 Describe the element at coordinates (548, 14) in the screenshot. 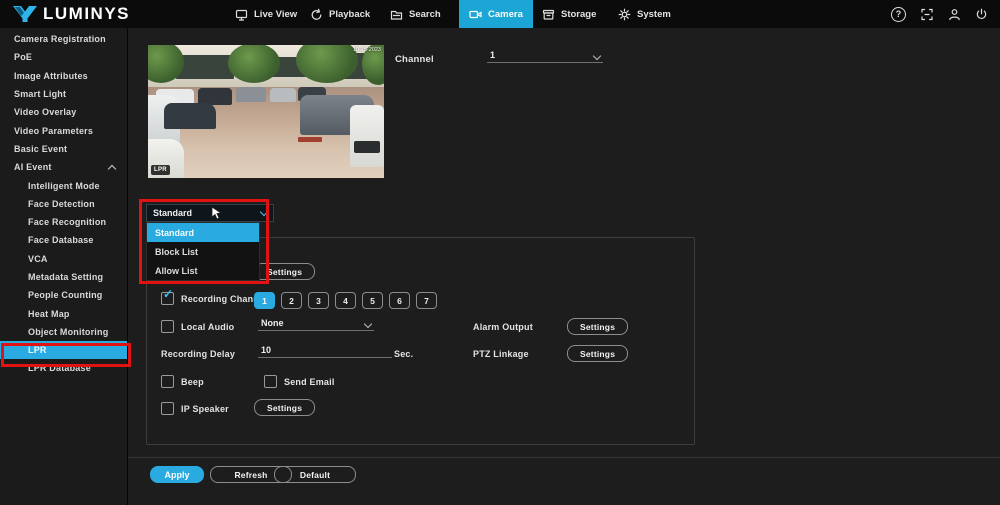

I see `storage-box-icon` at that location.